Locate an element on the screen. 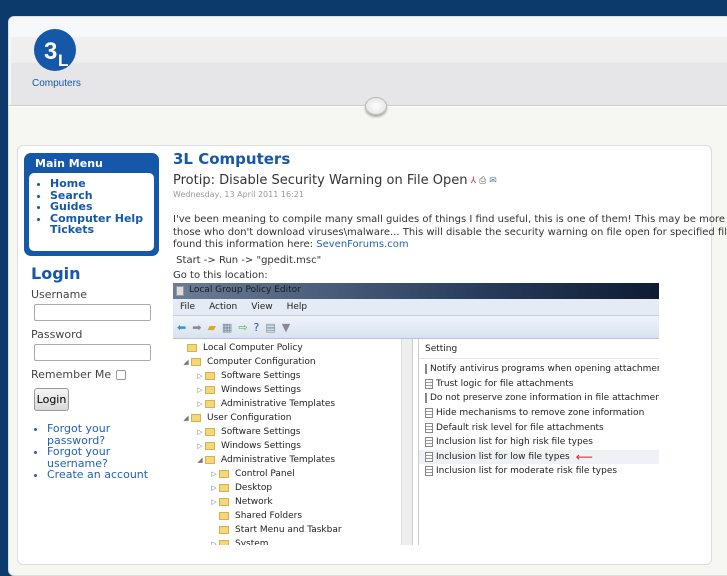 The width and height of the screenshot is (727, 576). site-logo: 3 L Computers is located at coordinates (56, 59).